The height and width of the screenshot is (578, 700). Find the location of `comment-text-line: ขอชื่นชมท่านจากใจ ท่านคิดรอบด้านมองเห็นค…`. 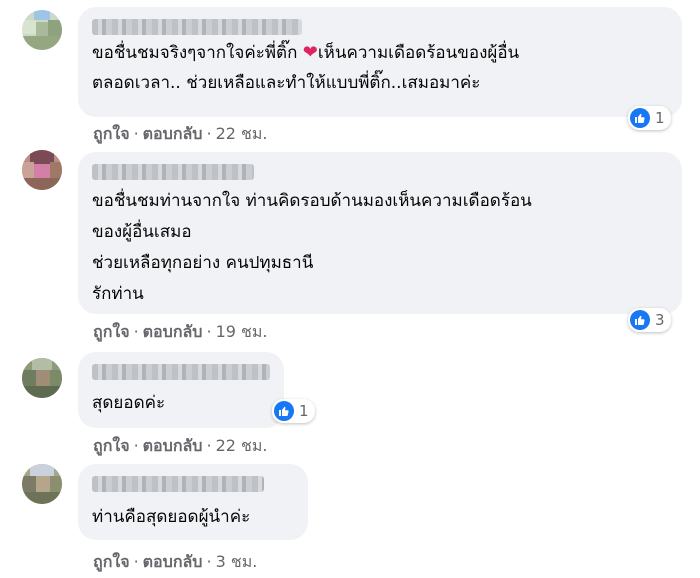

comment-text-line: ขอชื่นชมท่านจากใจ ท่านคิดรอบด้านมองเห็นค… is located at coordinates (312, 201).